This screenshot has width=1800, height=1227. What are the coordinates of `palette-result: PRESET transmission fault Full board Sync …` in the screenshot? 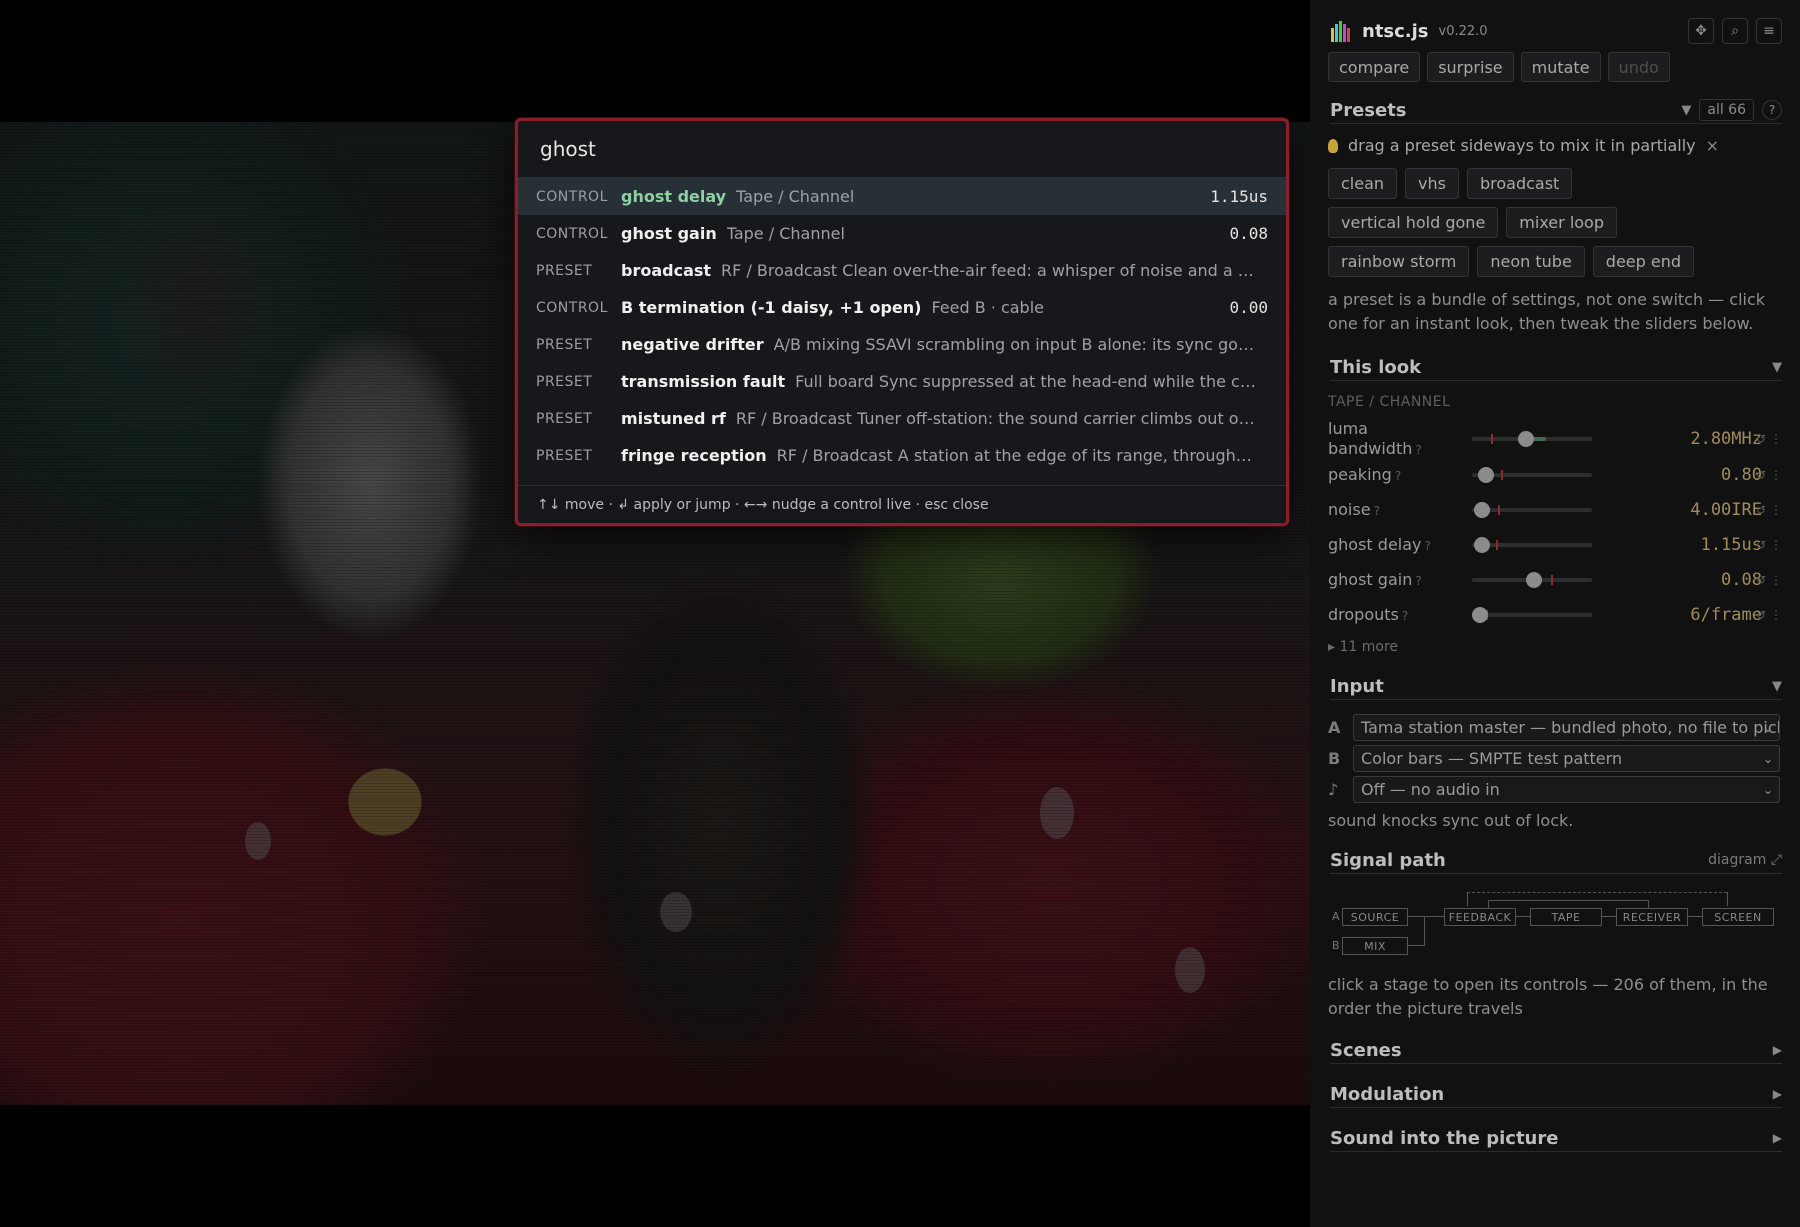 It's located at (902, 381).